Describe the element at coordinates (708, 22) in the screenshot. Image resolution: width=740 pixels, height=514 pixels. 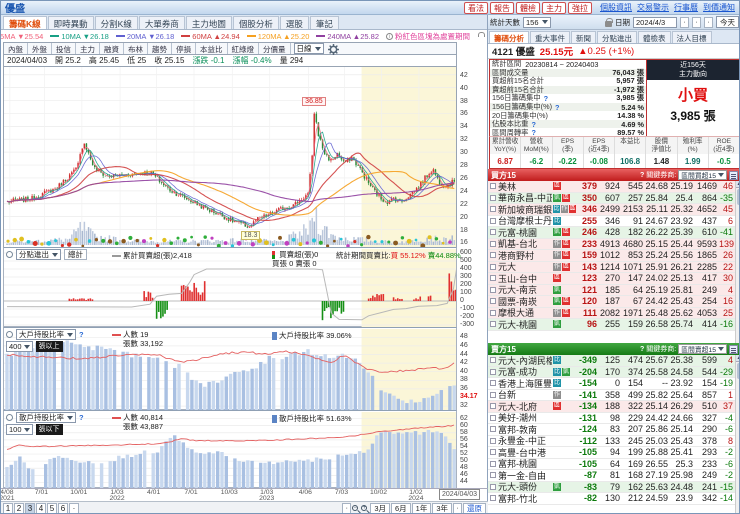
I see `date-calendar-button: ·` at that location.